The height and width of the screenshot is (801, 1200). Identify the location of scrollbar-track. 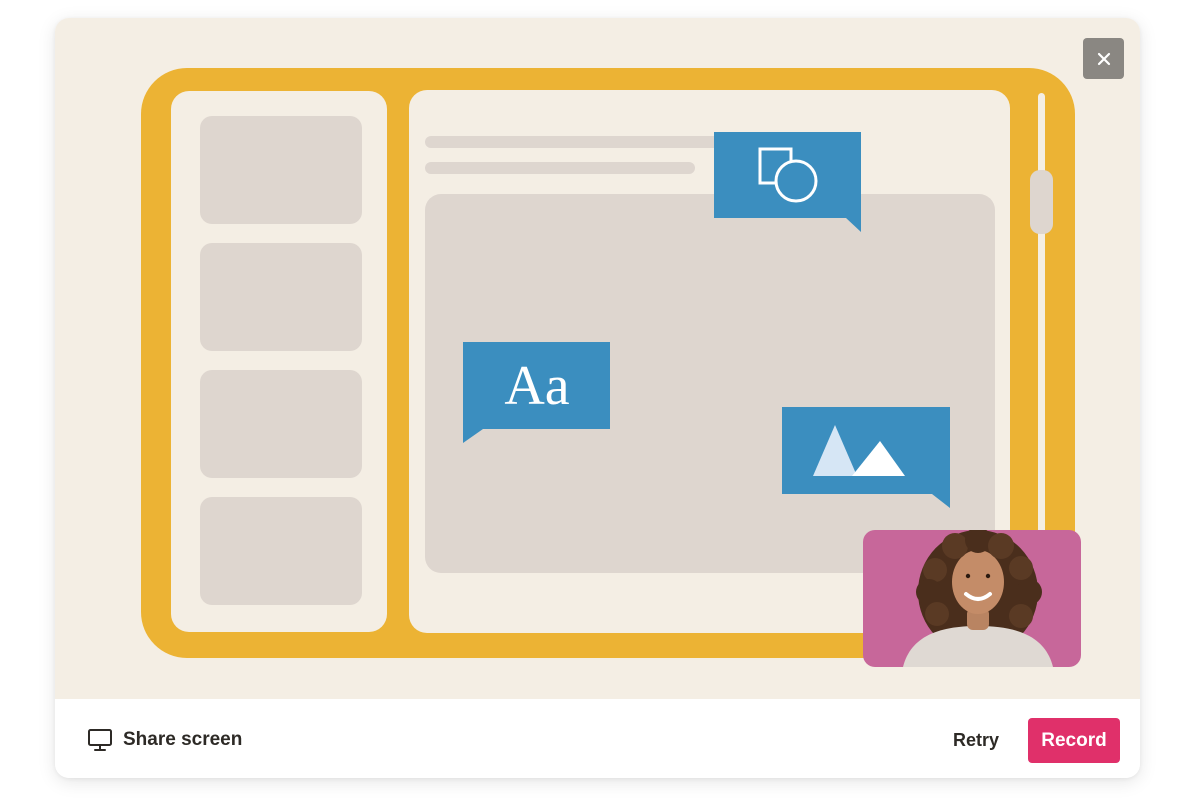
(1041, 323).